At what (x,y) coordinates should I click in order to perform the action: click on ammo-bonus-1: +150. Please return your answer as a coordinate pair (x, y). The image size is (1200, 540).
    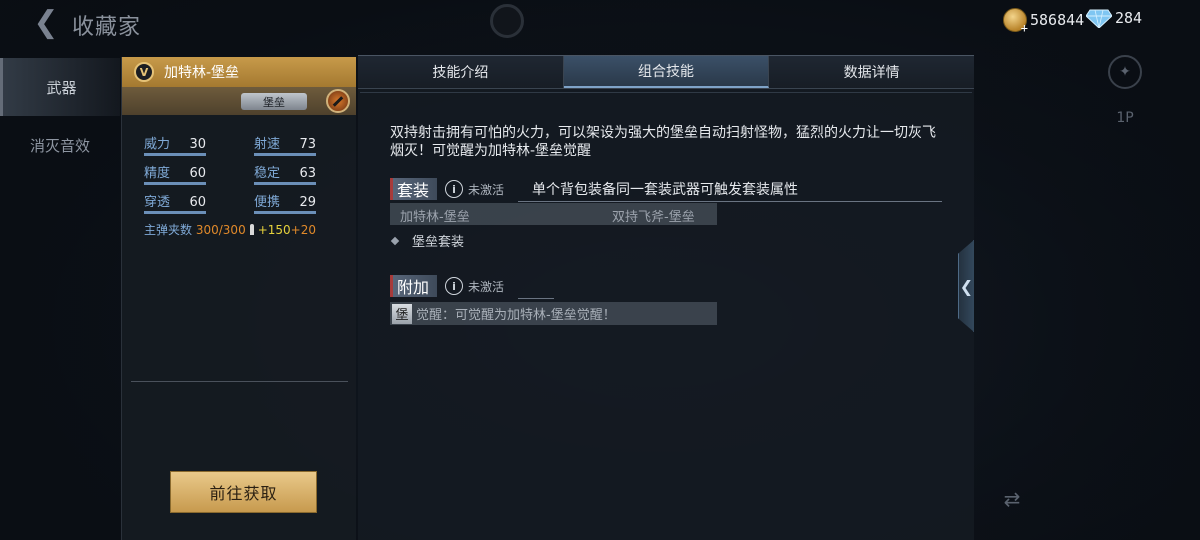
    Looking at the image, I should click on (274, 230).